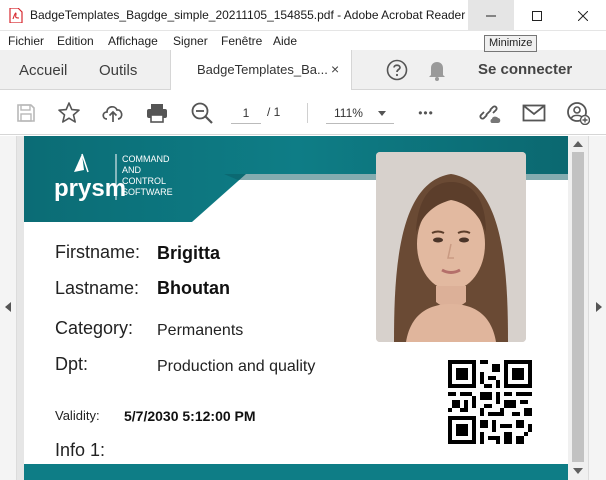 The height and width of the screenshot is (480, 606). I want to click on share-link-button, so click(489, 113).